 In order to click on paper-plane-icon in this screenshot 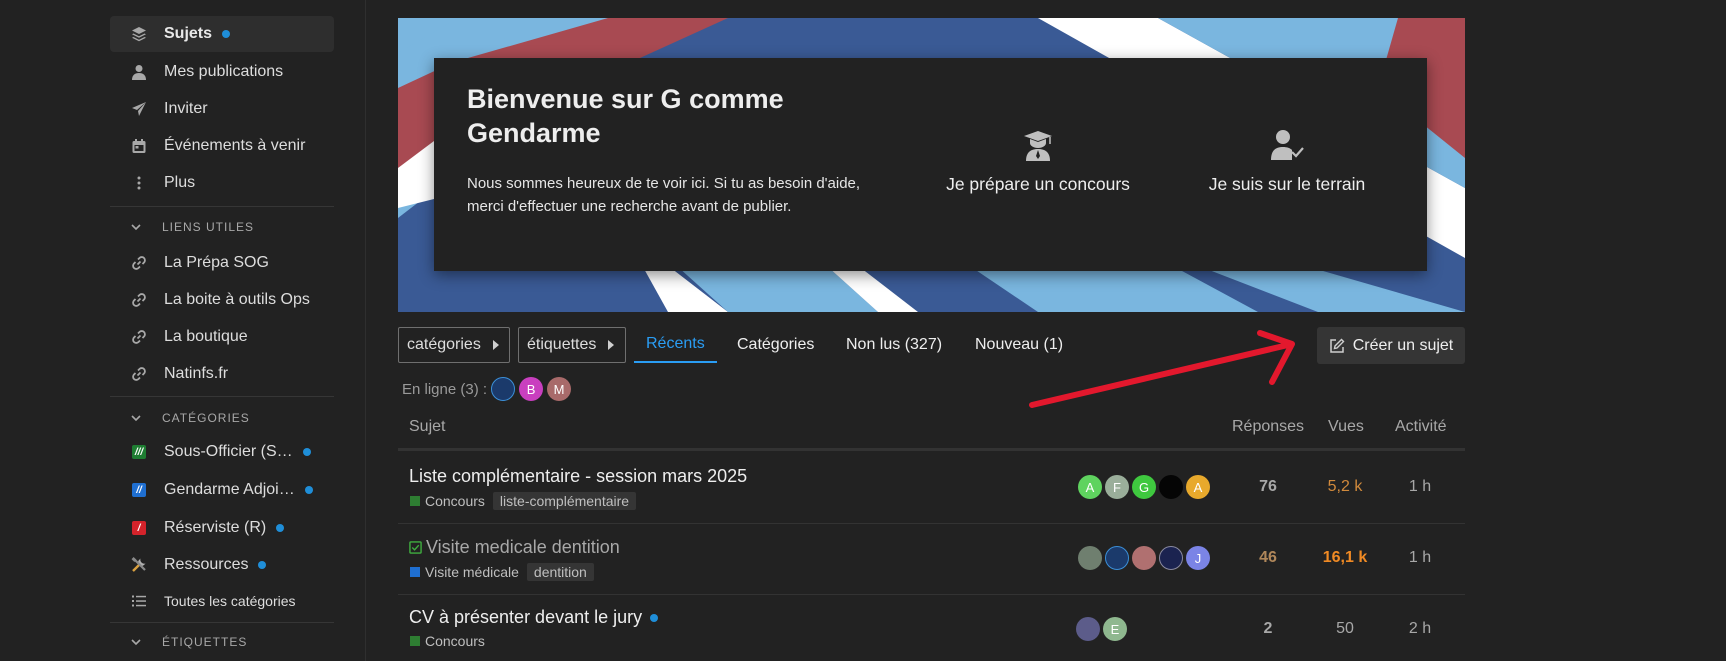, I will do `click(139, 109)`.